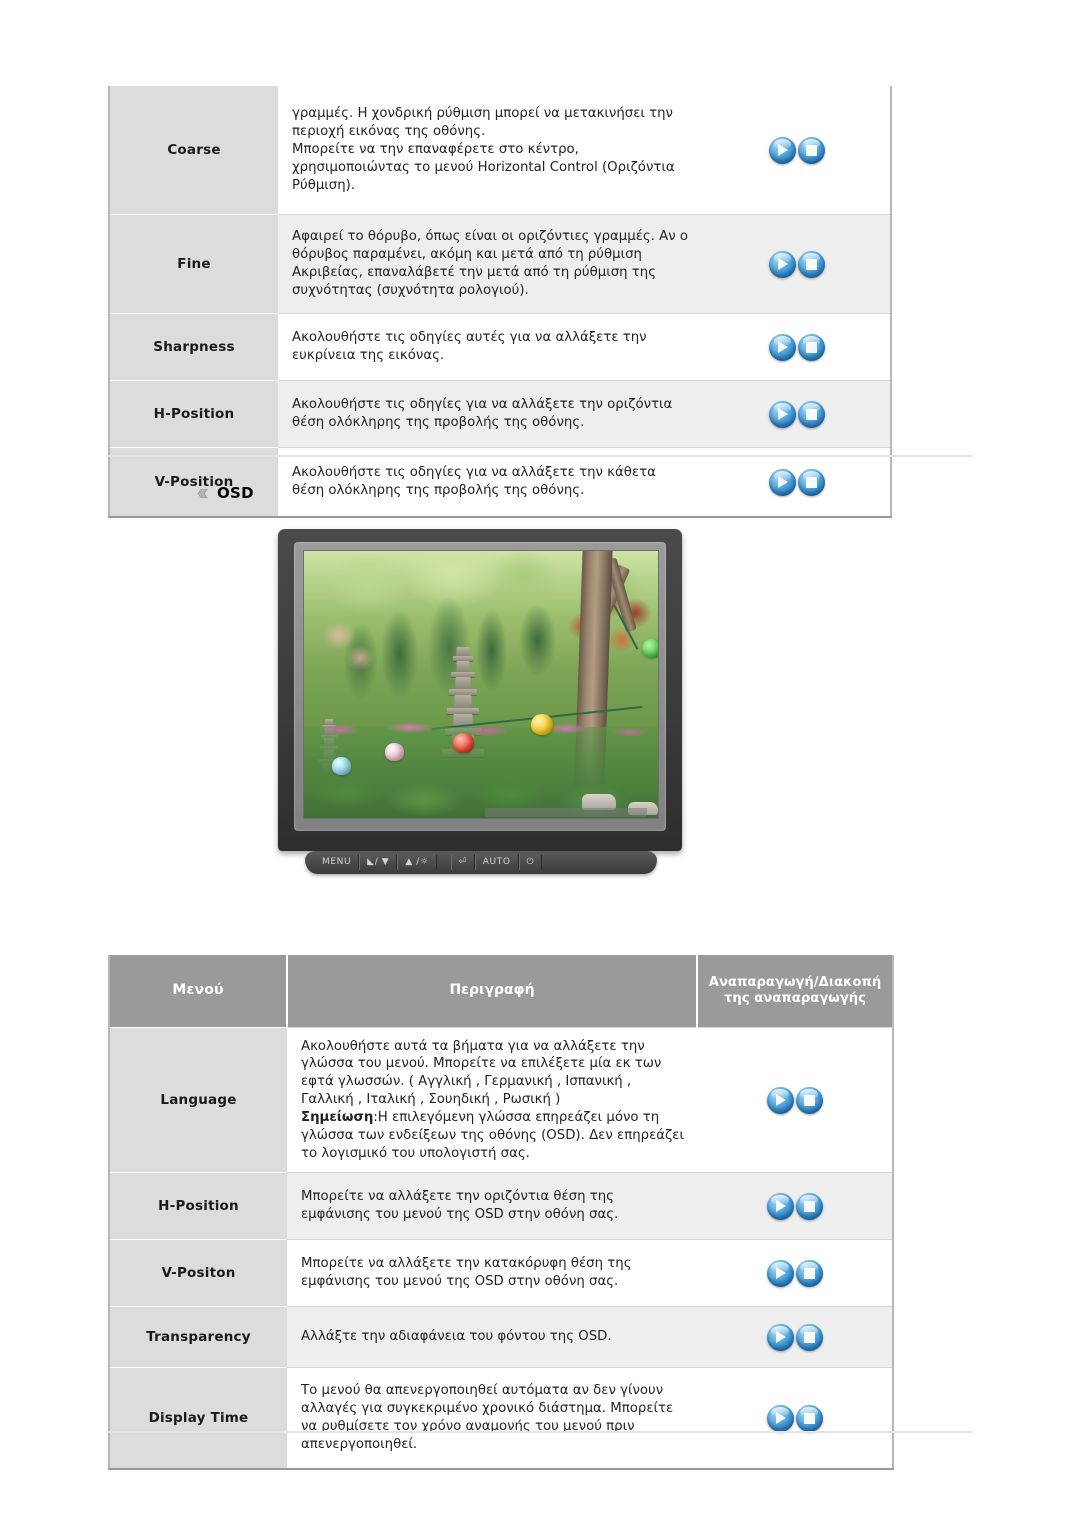  What do you see at coordinates (540, 1432) in the screenshot?
I see `section-divider-bottom` at bounding box center [540, 1432].